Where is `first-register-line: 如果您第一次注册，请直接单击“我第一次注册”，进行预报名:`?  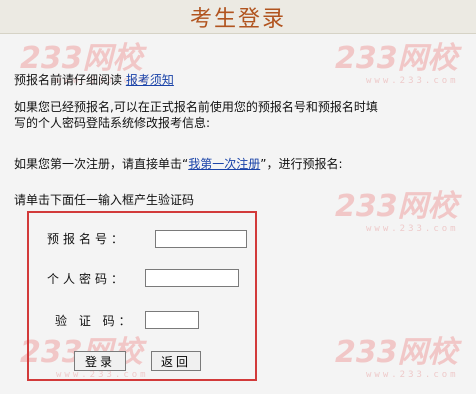 first-register-line: 如果您第一次注册，请直接单击“我第一次注册”，进行预报名: is located at coordinates (178, 164).